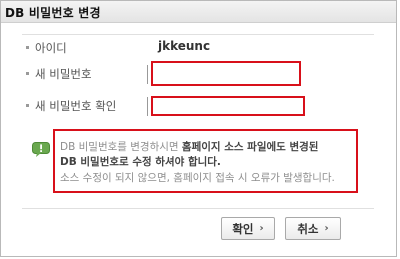 The image size is (400, 259). I want to click on notice-line-2-bold: DB 비밀번호로 수정 하셔야 합니다., so click(140, 162).